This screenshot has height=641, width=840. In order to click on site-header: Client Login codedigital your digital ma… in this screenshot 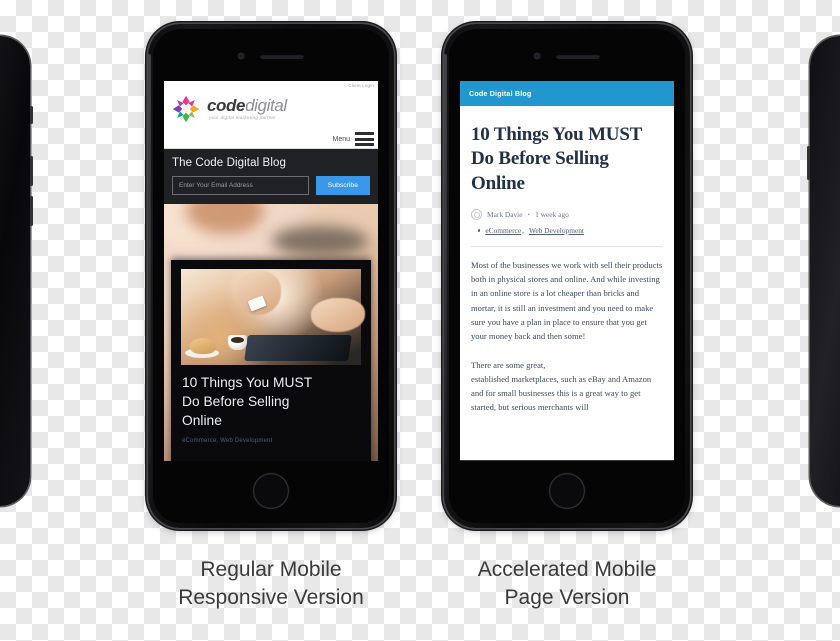, I will do `click(271, 115)`.